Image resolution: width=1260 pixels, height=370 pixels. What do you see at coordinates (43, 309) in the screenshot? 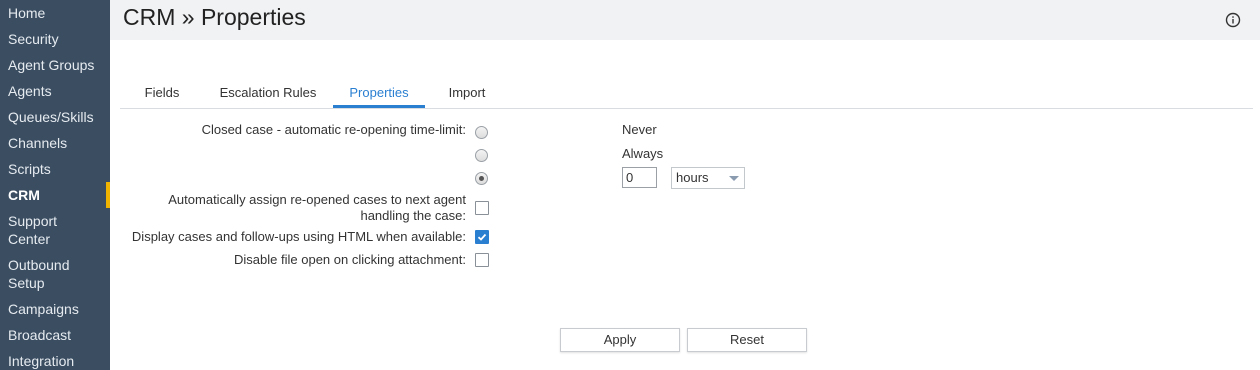
I see `sidebar-item-label: Campaigns` at bounding box center [43, 309].